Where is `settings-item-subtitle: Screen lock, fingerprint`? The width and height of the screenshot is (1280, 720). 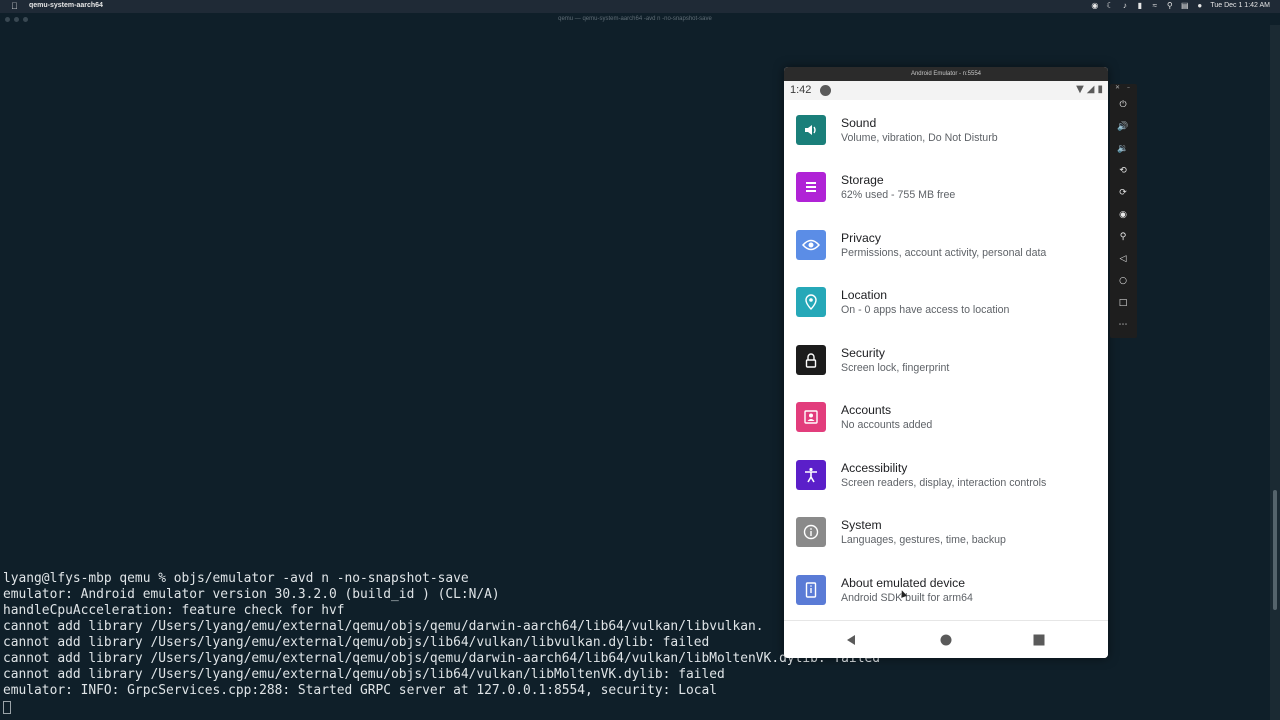
settings-item-subtitle: Screen lock, fingerprint is located at coordinates (895, 368).